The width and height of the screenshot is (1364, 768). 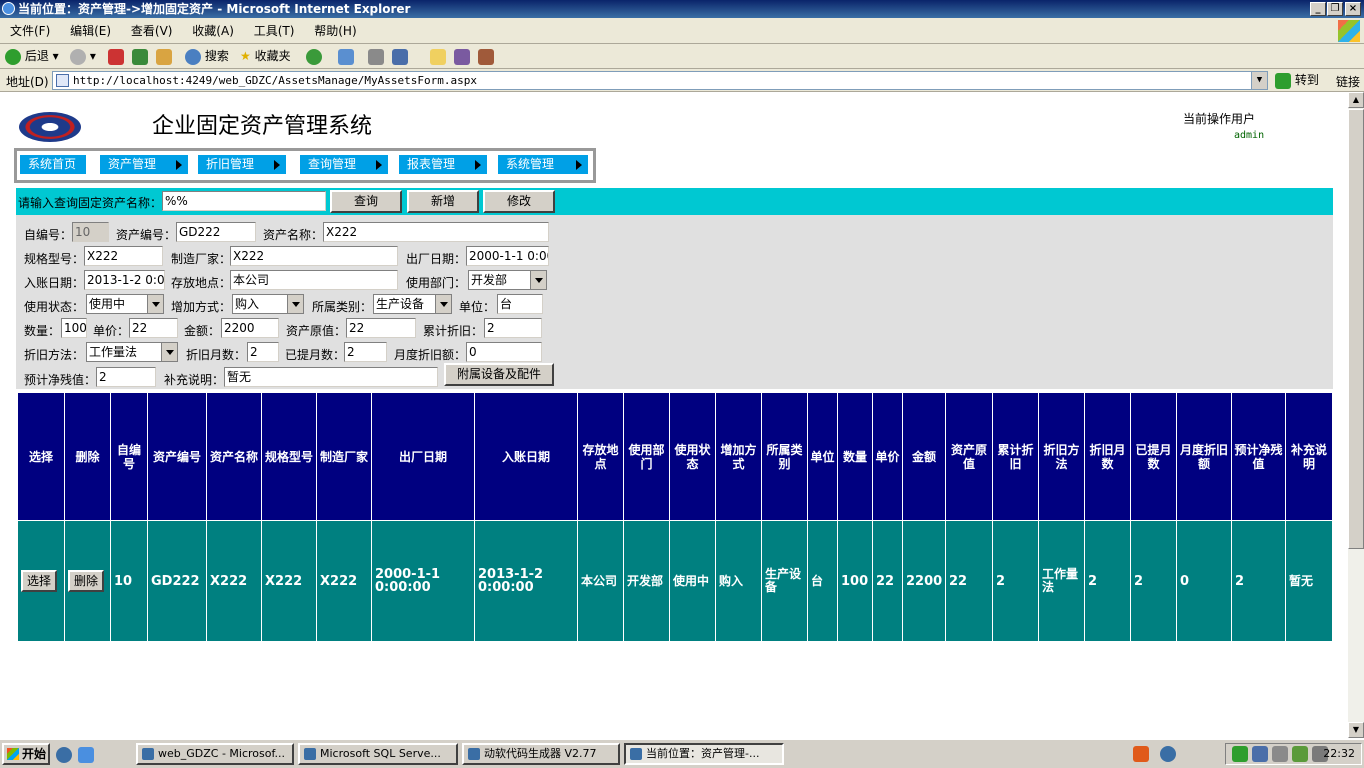 What do you see at coordinates (314, 57) in the screenshot?
I see `history-icon` at bounding box center [314, 57].